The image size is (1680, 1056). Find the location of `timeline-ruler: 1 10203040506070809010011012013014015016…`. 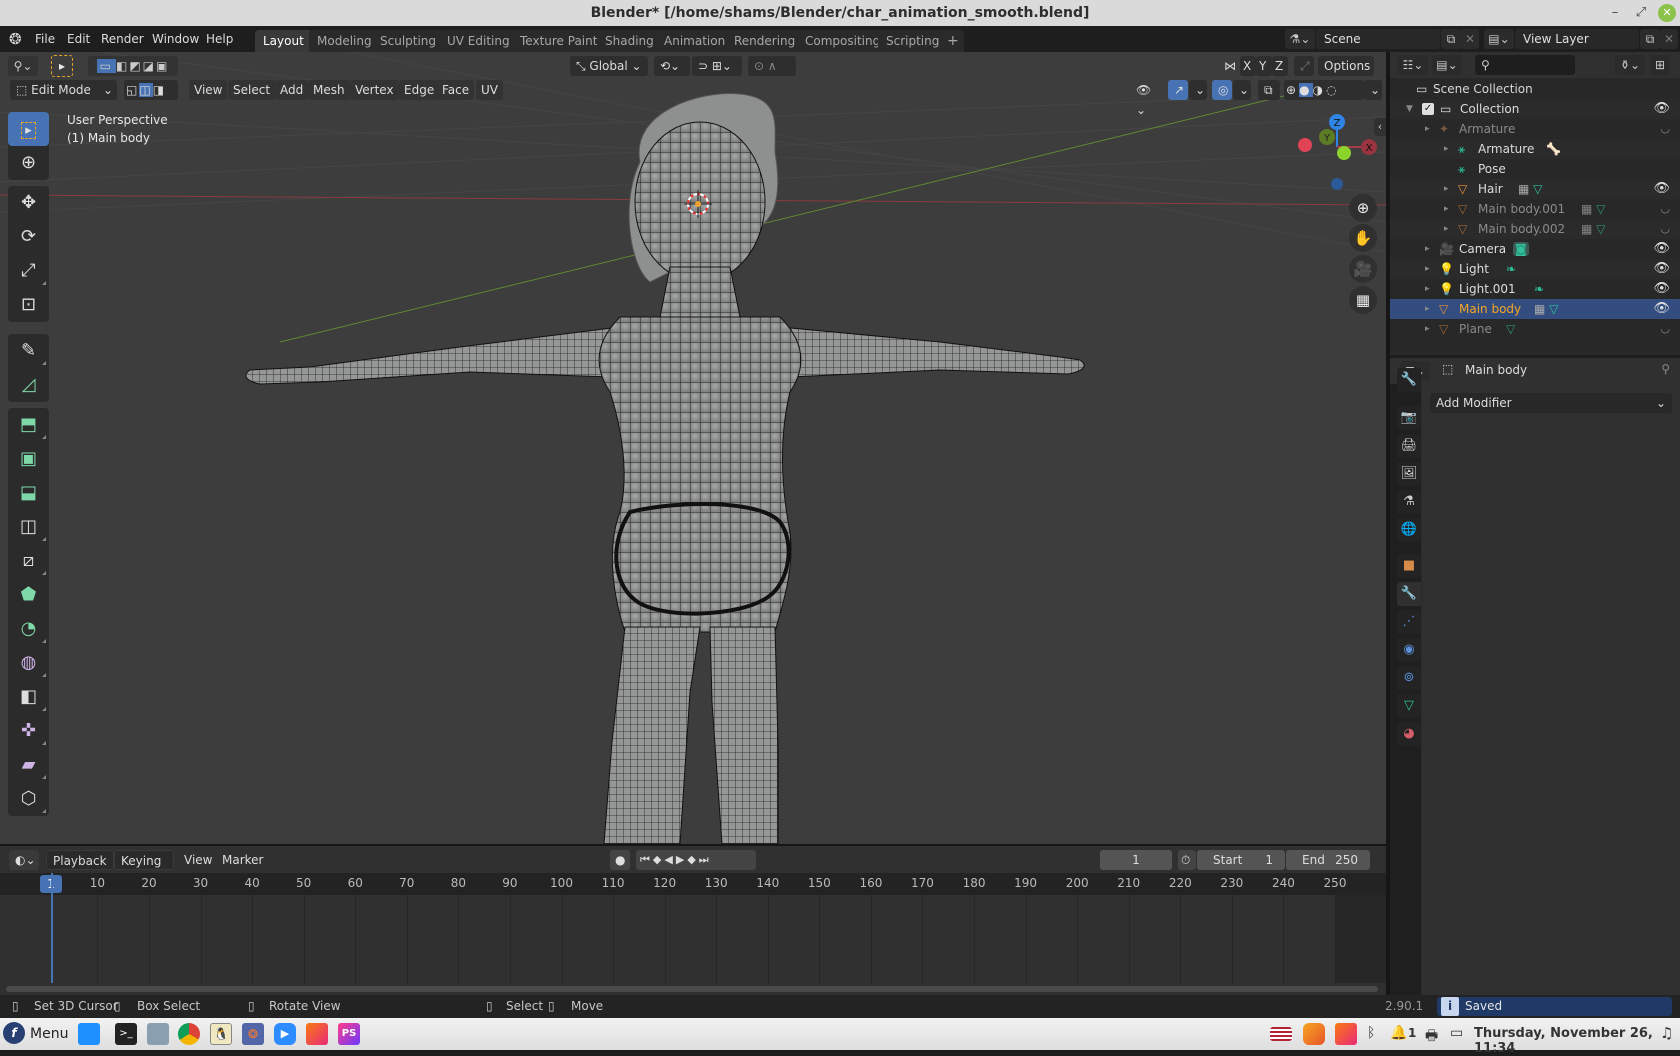

timeline-ruler: 1 10203040506070809010011012013014015016… is located at coordinates (693, 884).